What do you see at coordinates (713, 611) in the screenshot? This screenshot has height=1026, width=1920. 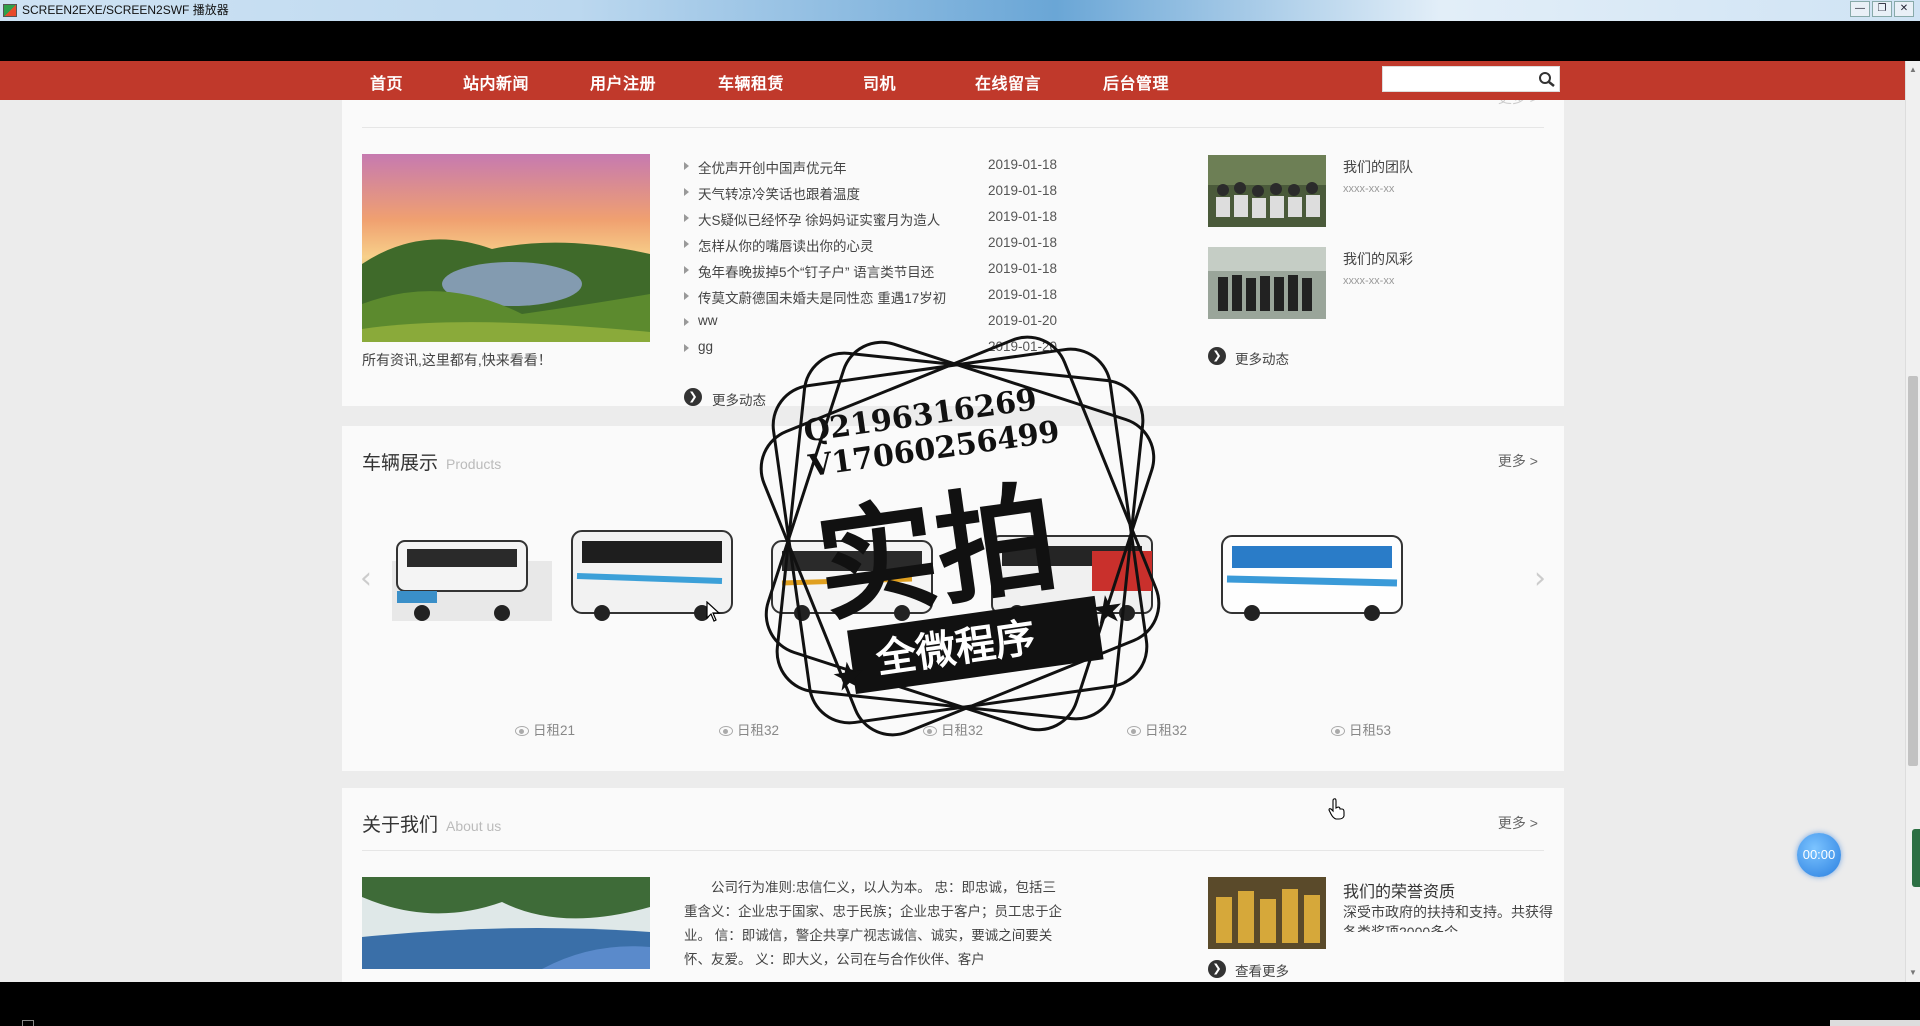 I see `arrow-cursor-icon` at bounding box center [713, 611].